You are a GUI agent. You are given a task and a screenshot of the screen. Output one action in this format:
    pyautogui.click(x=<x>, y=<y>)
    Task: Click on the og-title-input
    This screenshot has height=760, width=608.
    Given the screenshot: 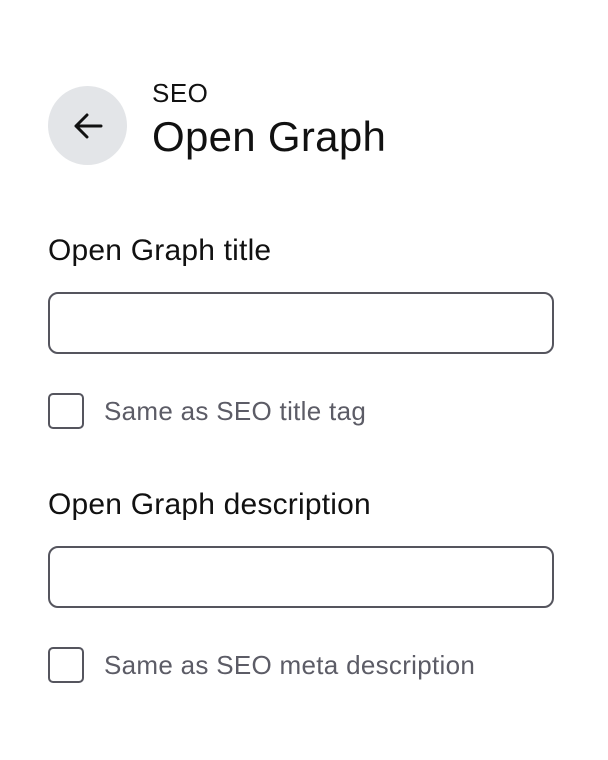 What is the action you would take?
    pyautogui.click(x=301, y=323)
    